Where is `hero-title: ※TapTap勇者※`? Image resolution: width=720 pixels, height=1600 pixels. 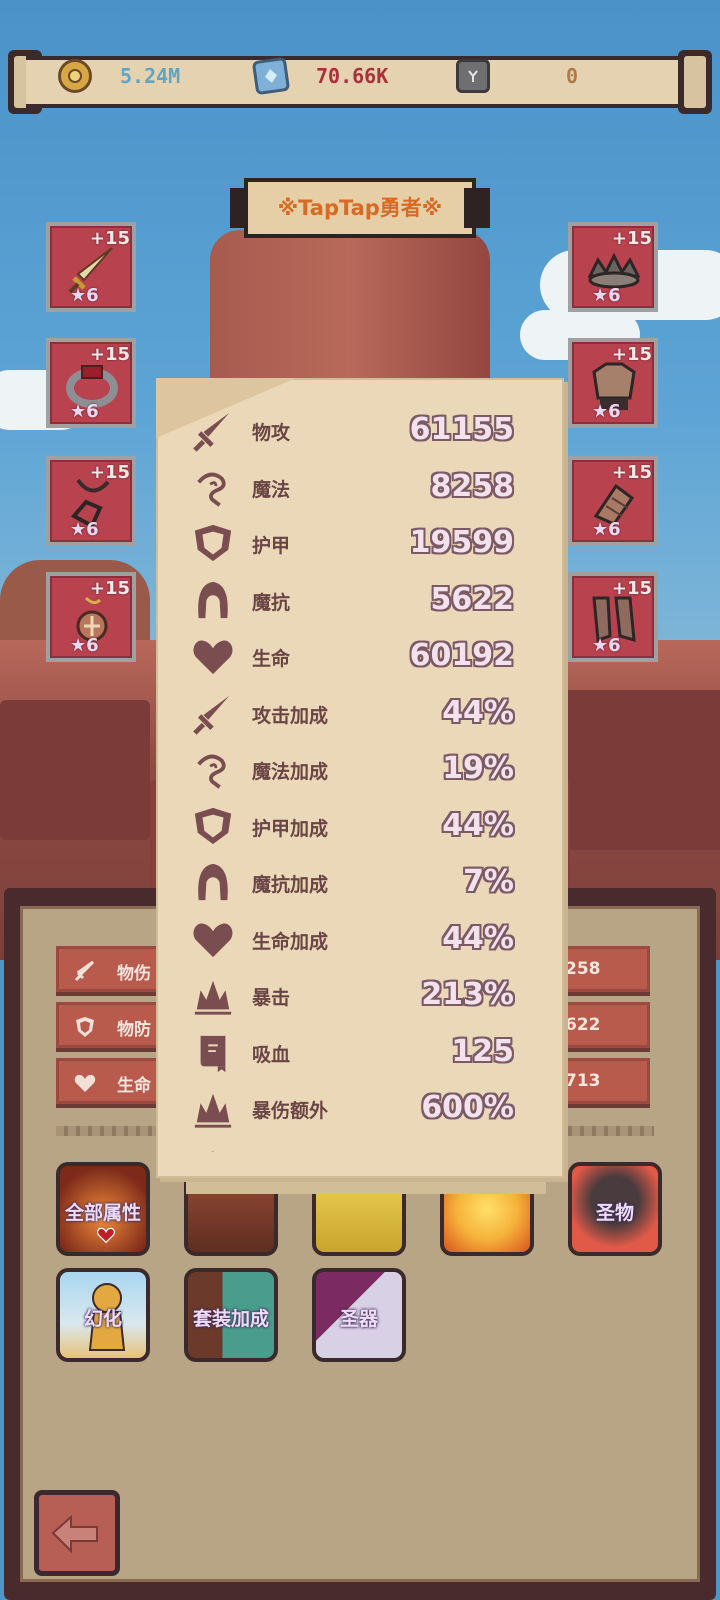
hero-title: ※TapTap勇者※ is located at coordinates (360, 208).